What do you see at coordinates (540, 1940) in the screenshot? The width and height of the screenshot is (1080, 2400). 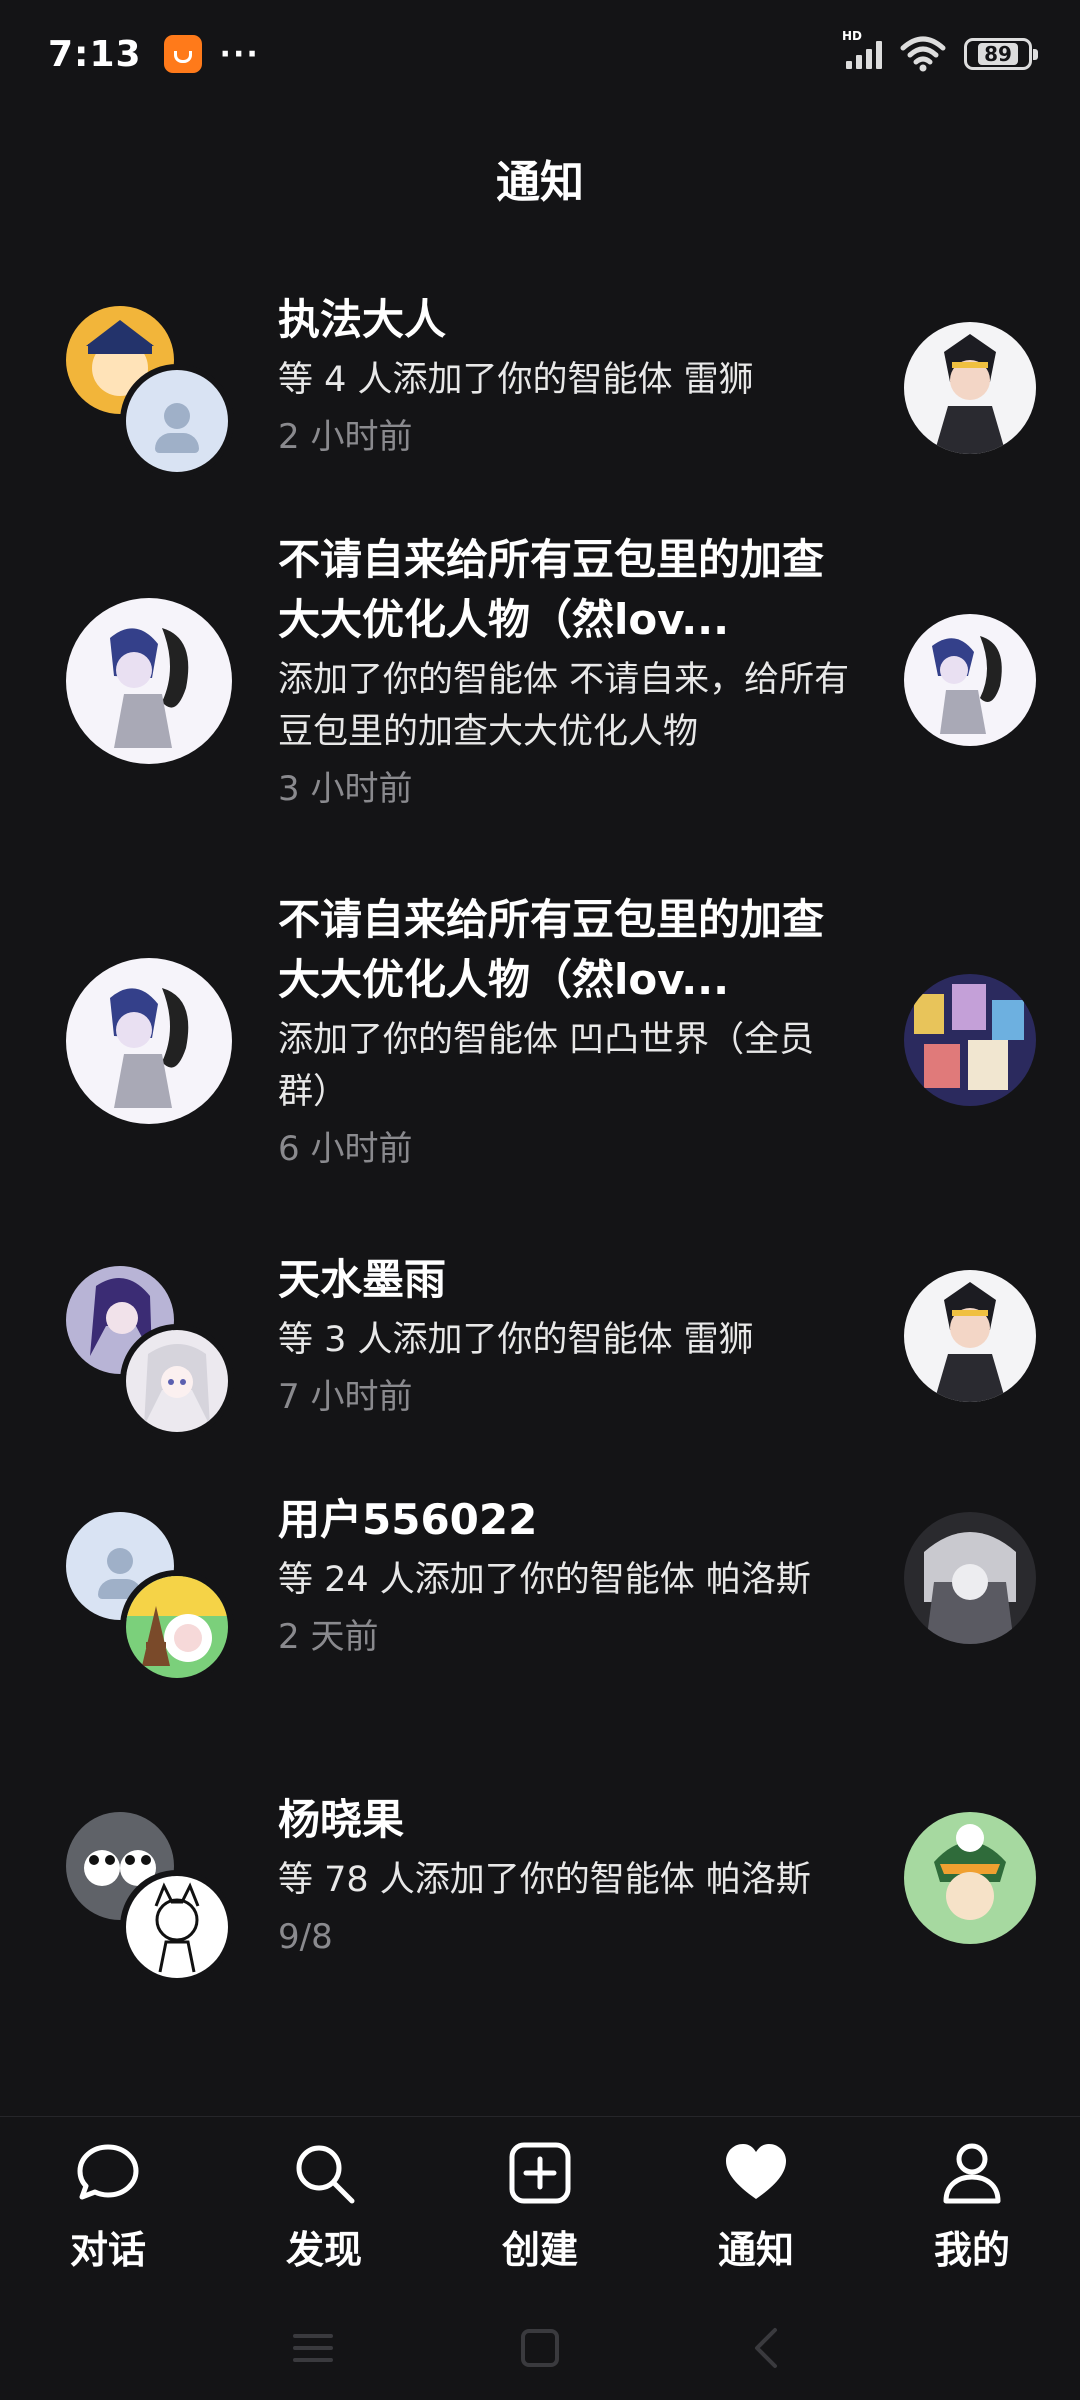 I see `notification-item: 杨晓果 等 78 人添加了你的智能体 帕洛斯 9/8` at bounding box center [540, 1940].